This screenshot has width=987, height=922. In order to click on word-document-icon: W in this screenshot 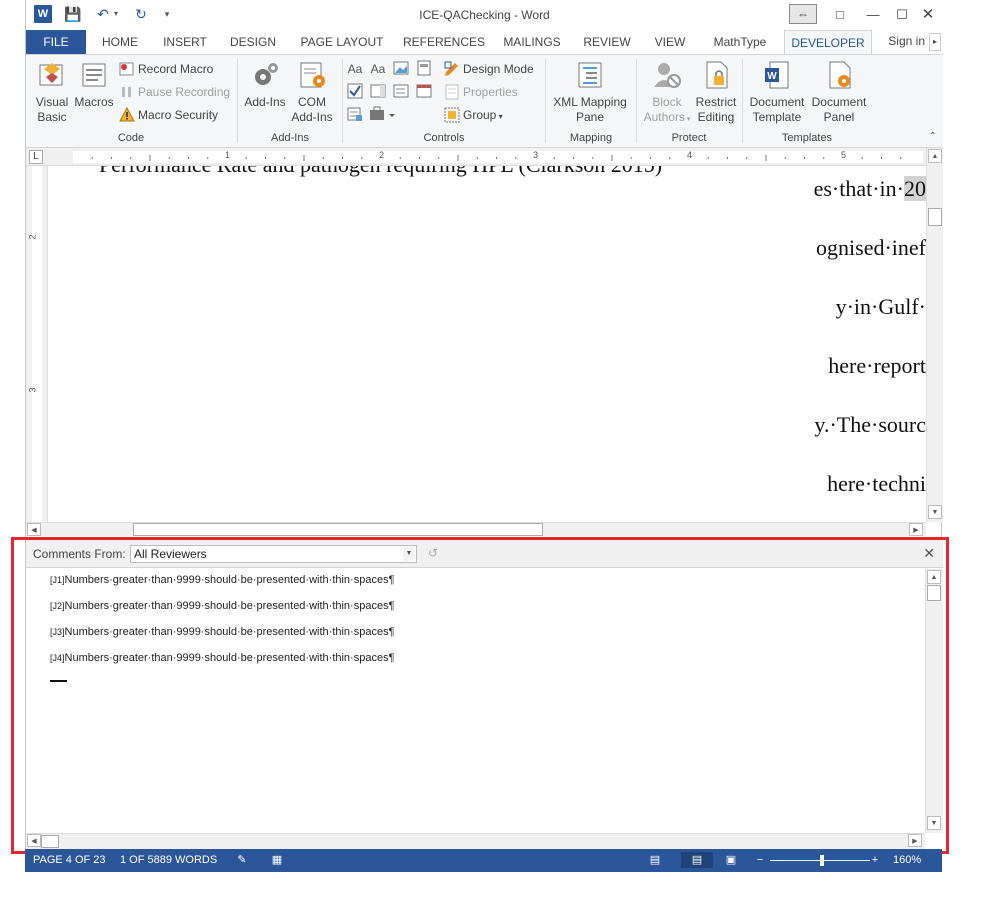, I will do `click(777, 75)`.